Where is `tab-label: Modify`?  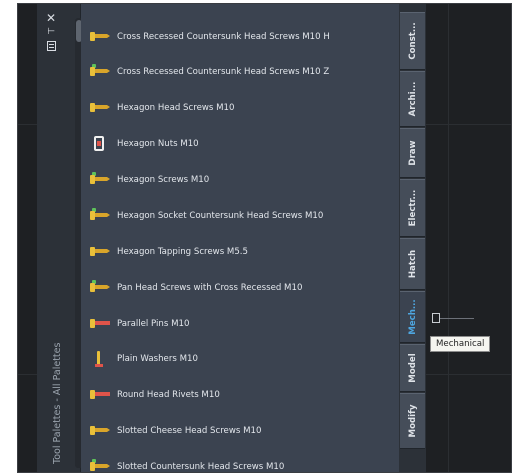 tab-label: Modify is located at coordinates (412, 421).